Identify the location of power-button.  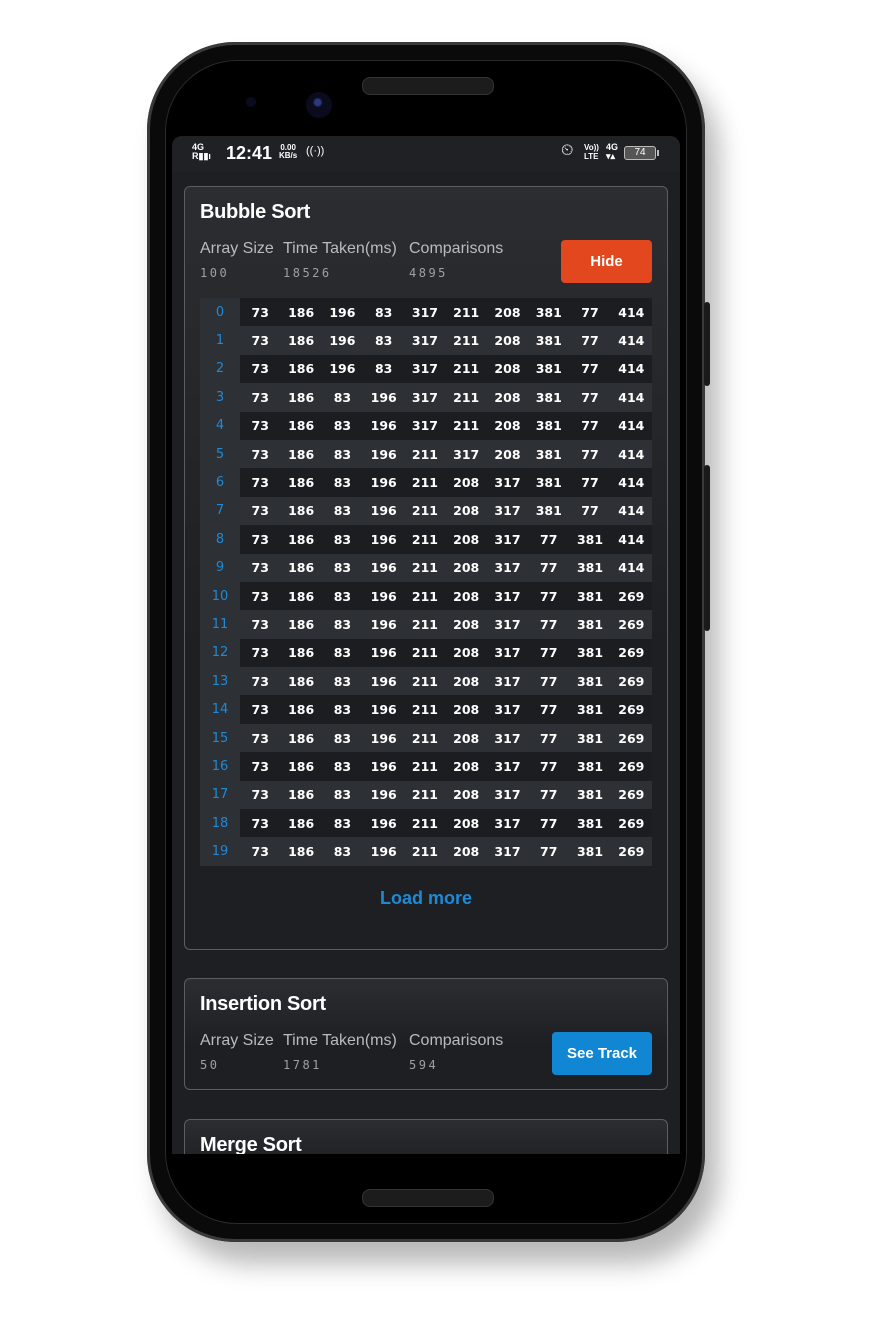
(707, 344).